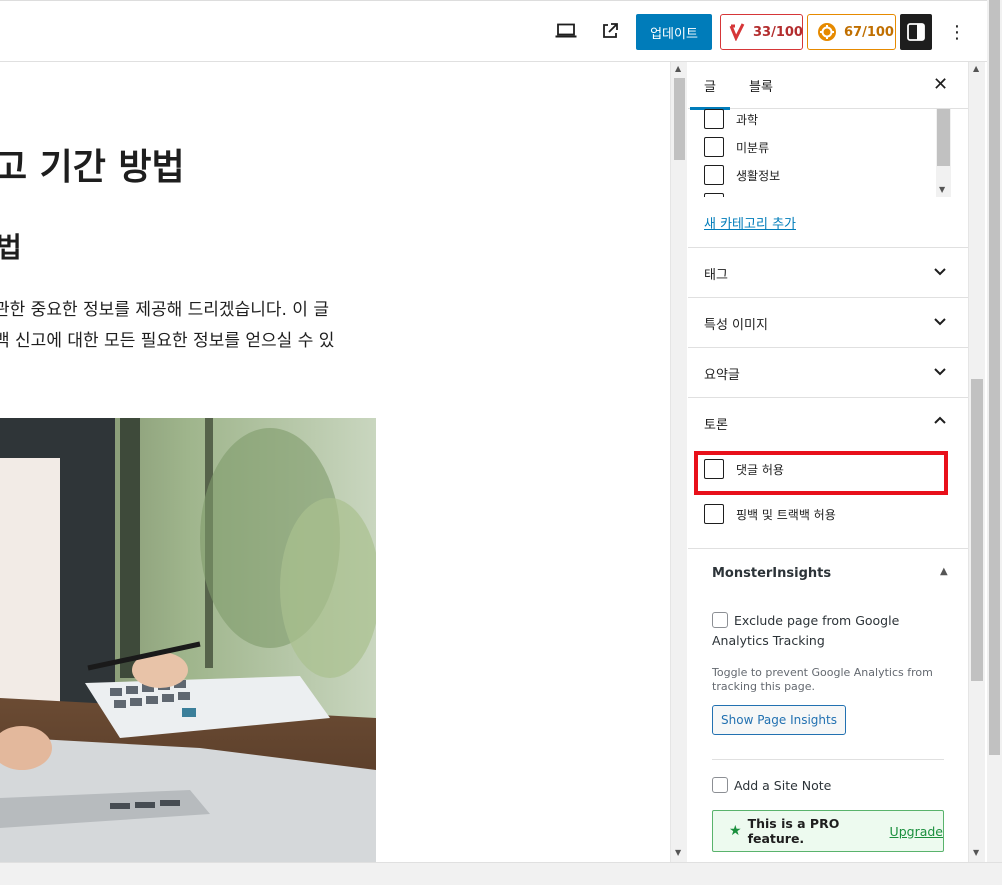 The width and height of the screenshot is (1002, 885). Describe the element at coordinates (828, 759) in the screenshot. I see `divider` at that location.